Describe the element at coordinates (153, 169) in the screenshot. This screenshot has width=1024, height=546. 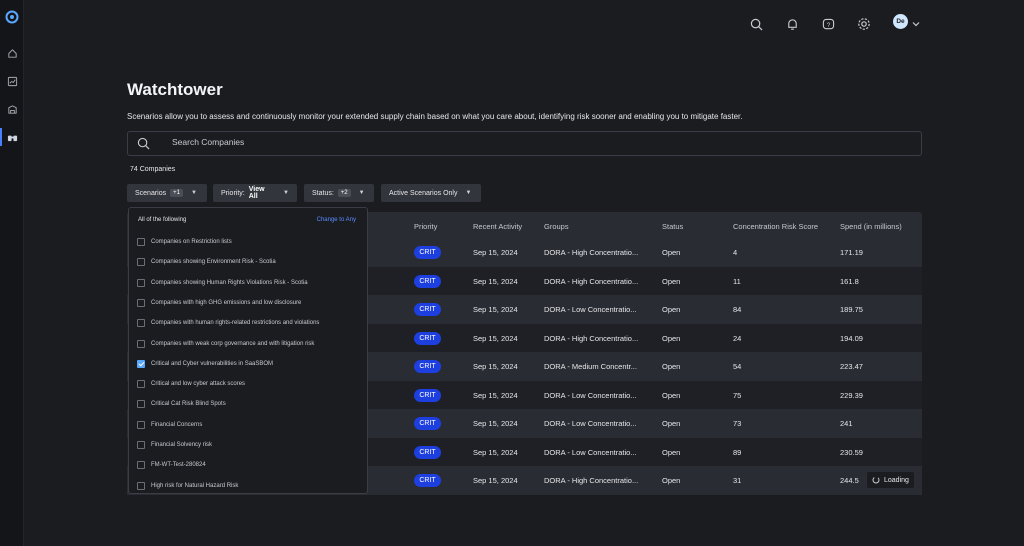
I see `company-count: 74 Companies` at that location.